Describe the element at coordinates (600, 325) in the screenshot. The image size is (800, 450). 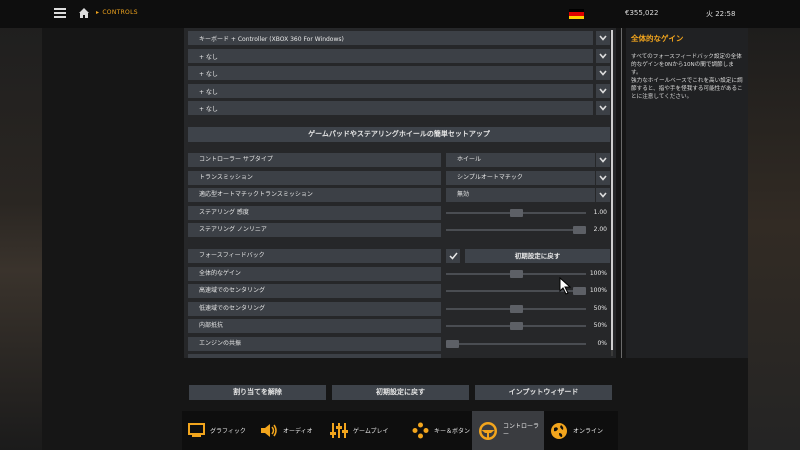
I see `internal-resistance-value: 50%` at that location.